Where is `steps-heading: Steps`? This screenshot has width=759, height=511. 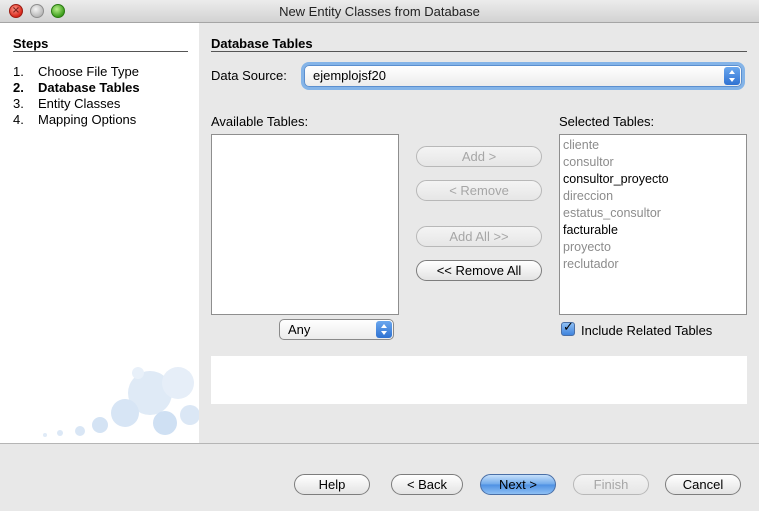 steps-heading: Steps is located at coordinates (31, 43).